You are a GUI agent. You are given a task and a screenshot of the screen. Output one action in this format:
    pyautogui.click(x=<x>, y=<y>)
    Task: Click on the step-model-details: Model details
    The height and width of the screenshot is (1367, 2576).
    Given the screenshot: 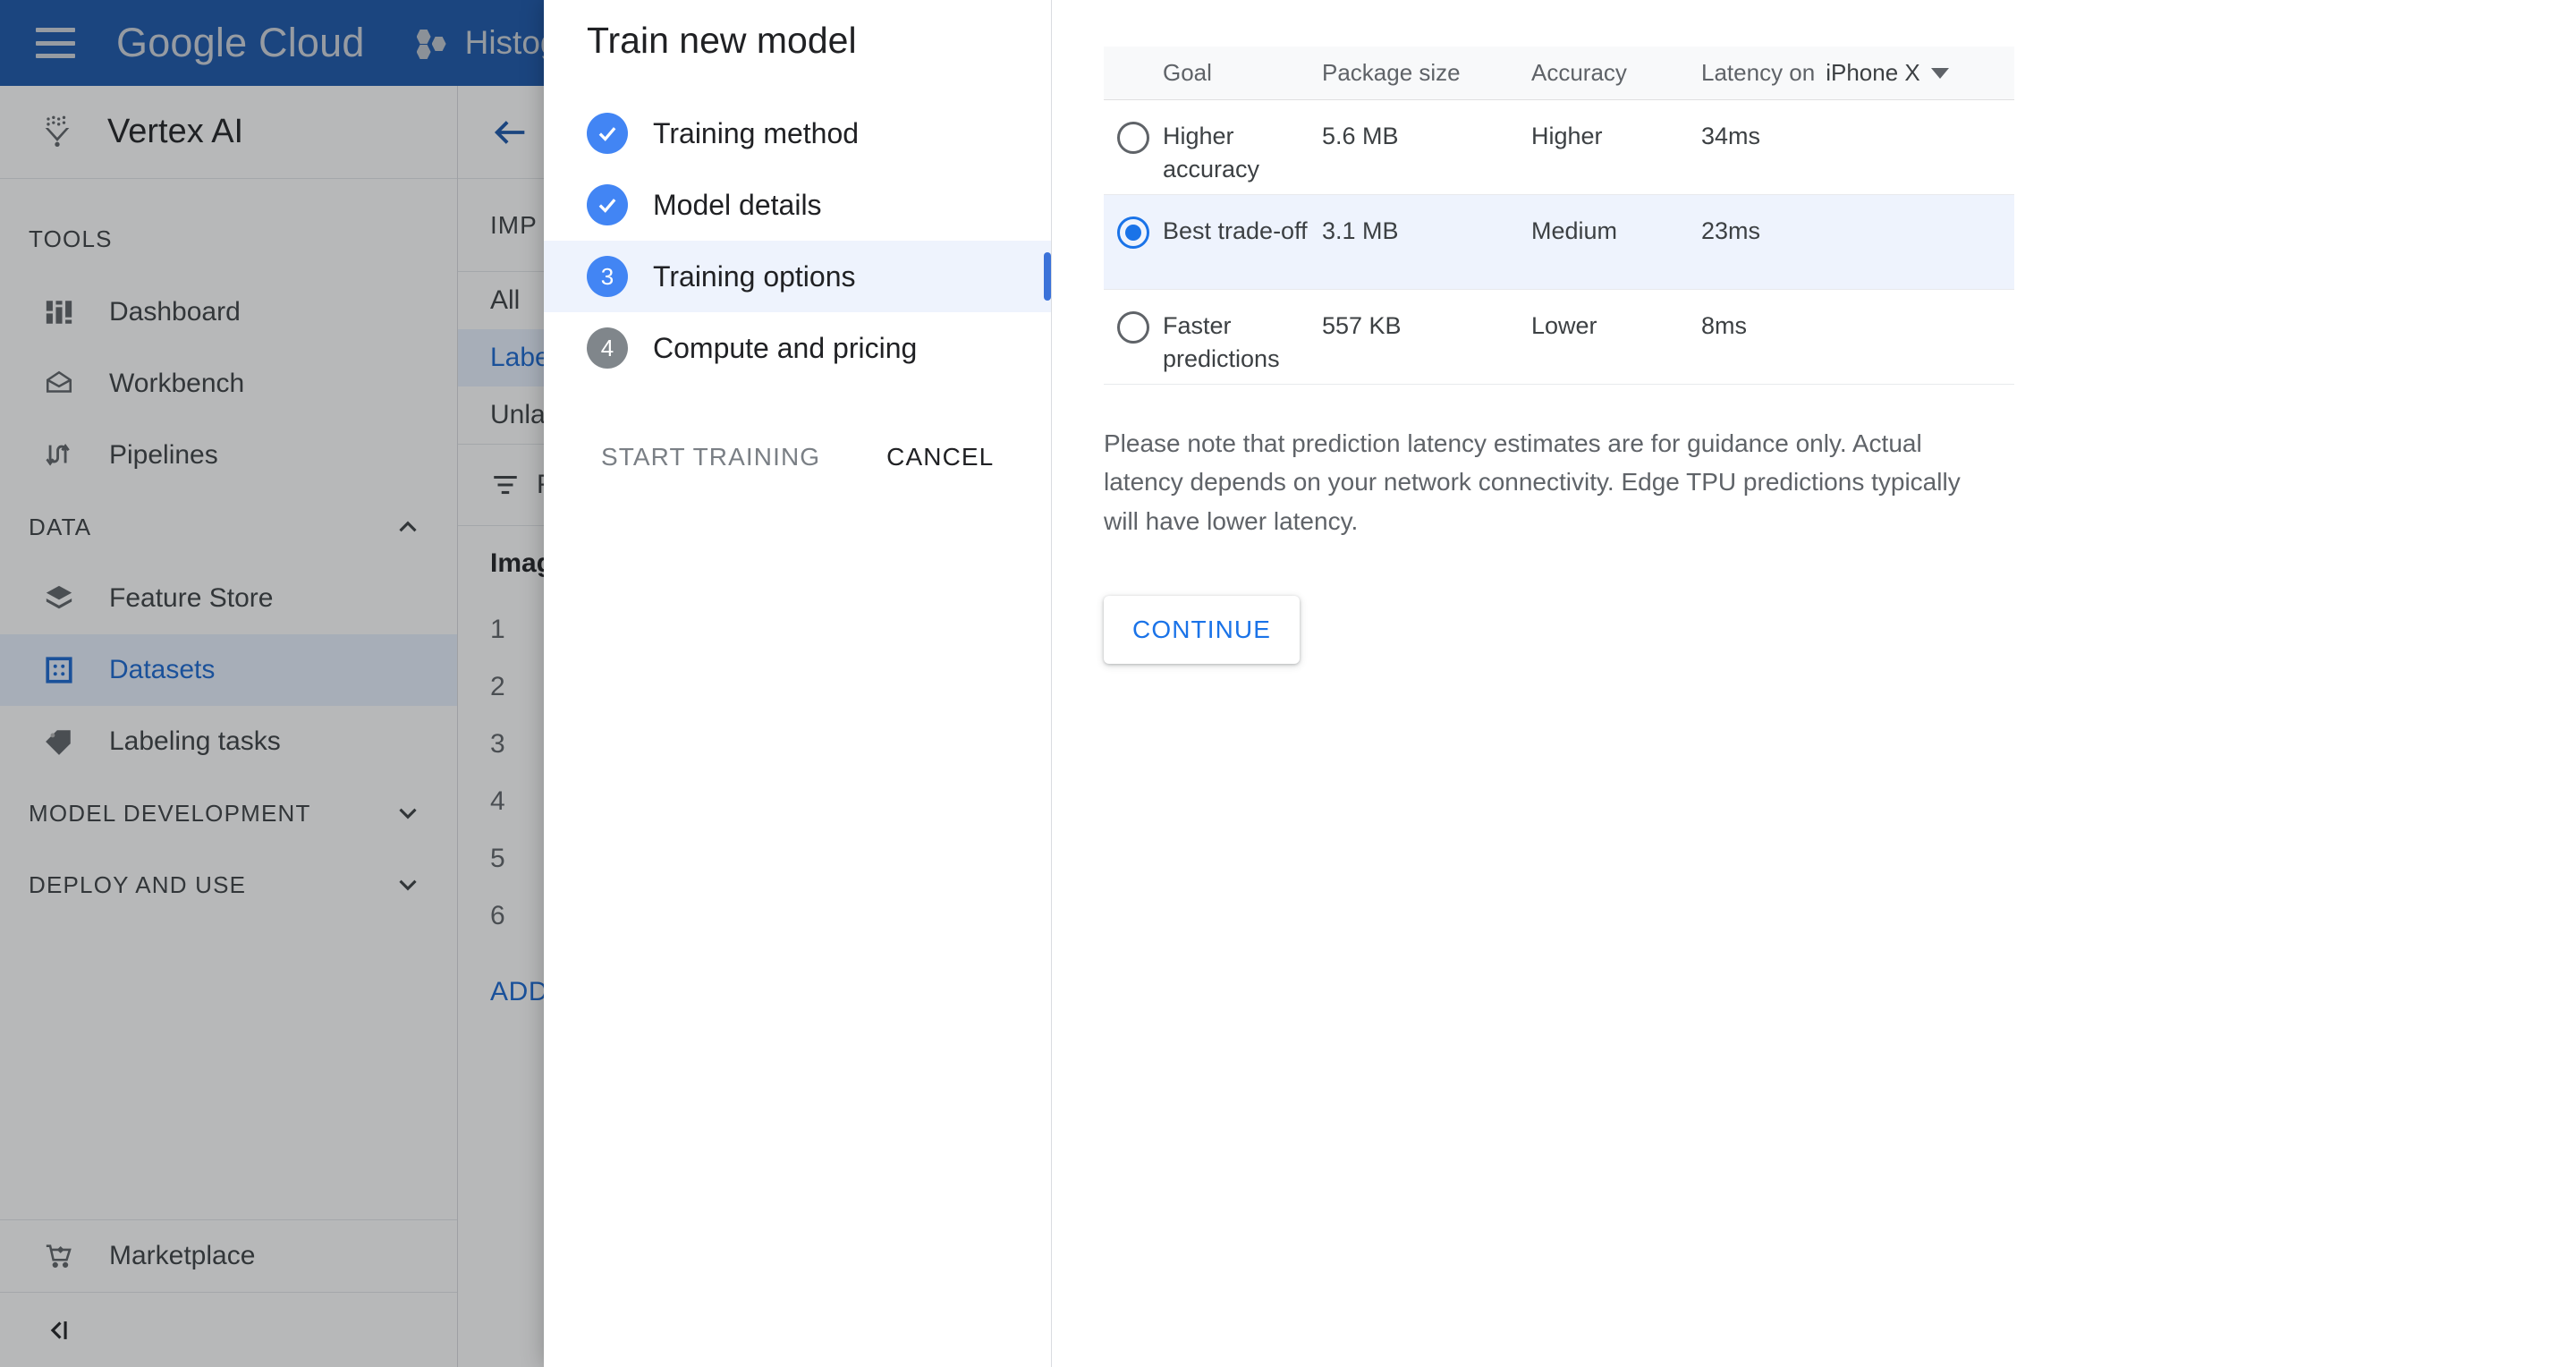 What is the action you would take?
    pyautogui.click(x=797, y=205)
    